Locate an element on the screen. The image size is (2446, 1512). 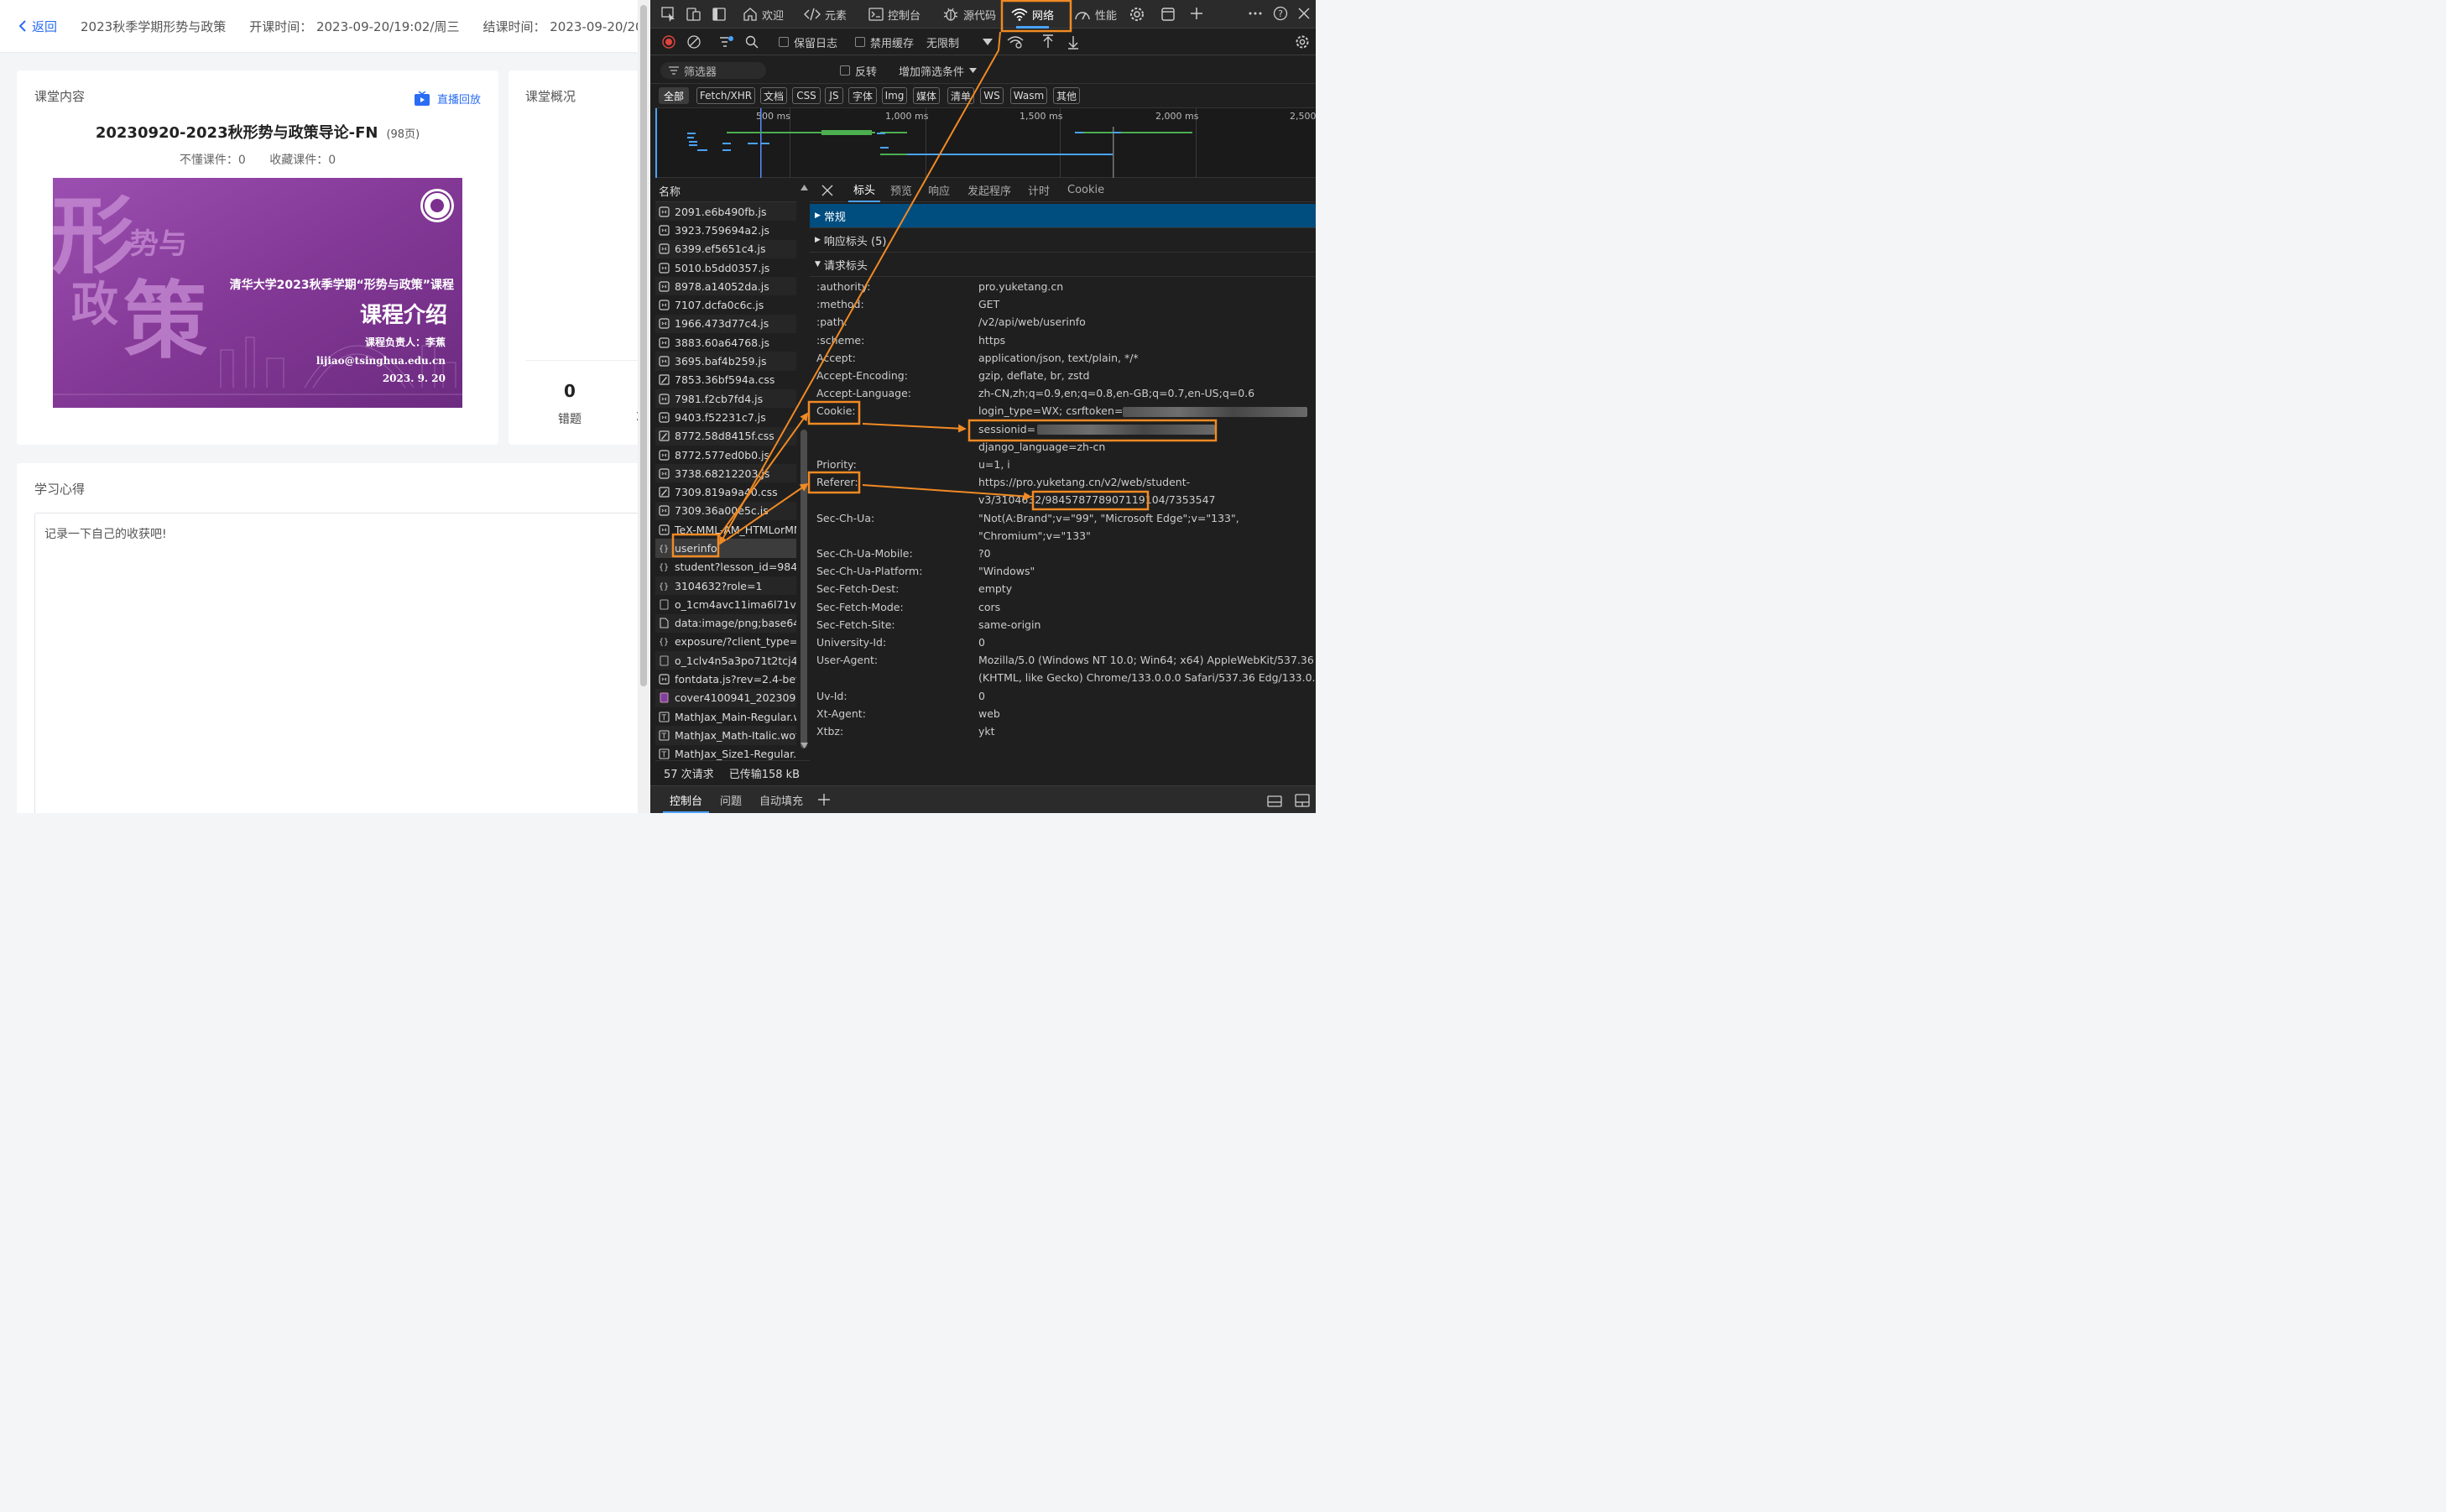
detail-tab-cookie: Cookie is located at coordinates (1085, 190).